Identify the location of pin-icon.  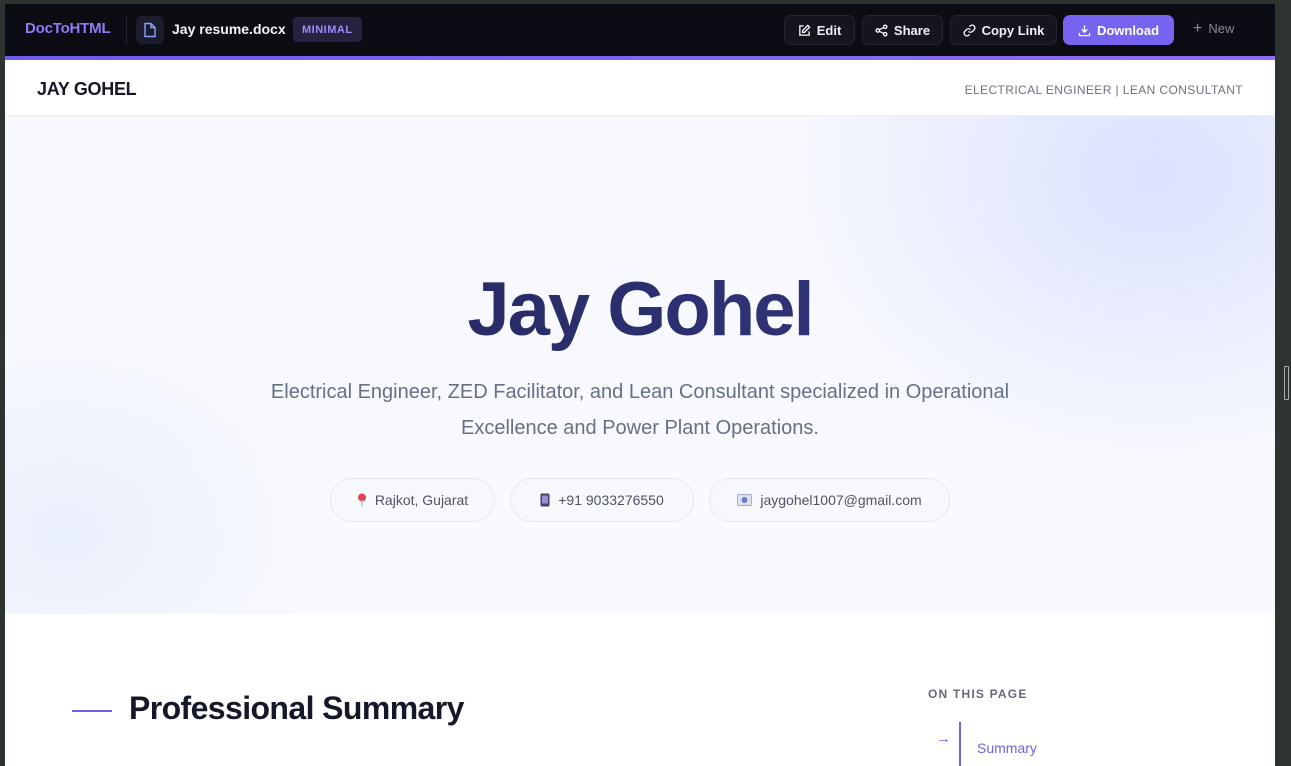
(361, 500).